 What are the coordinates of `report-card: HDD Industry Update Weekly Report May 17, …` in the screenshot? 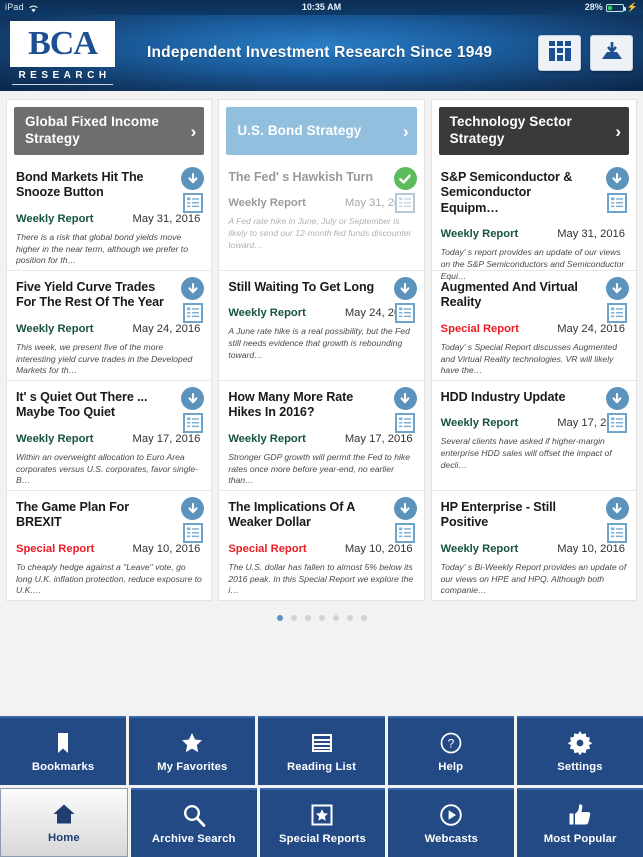 It's located at (533, 435).